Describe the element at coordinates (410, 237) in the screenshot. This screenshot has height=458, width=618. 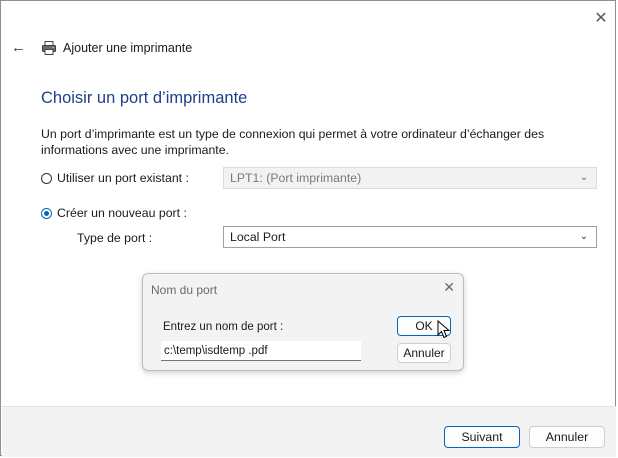
I see `port-type-select: Local Port ⌄` at that location.